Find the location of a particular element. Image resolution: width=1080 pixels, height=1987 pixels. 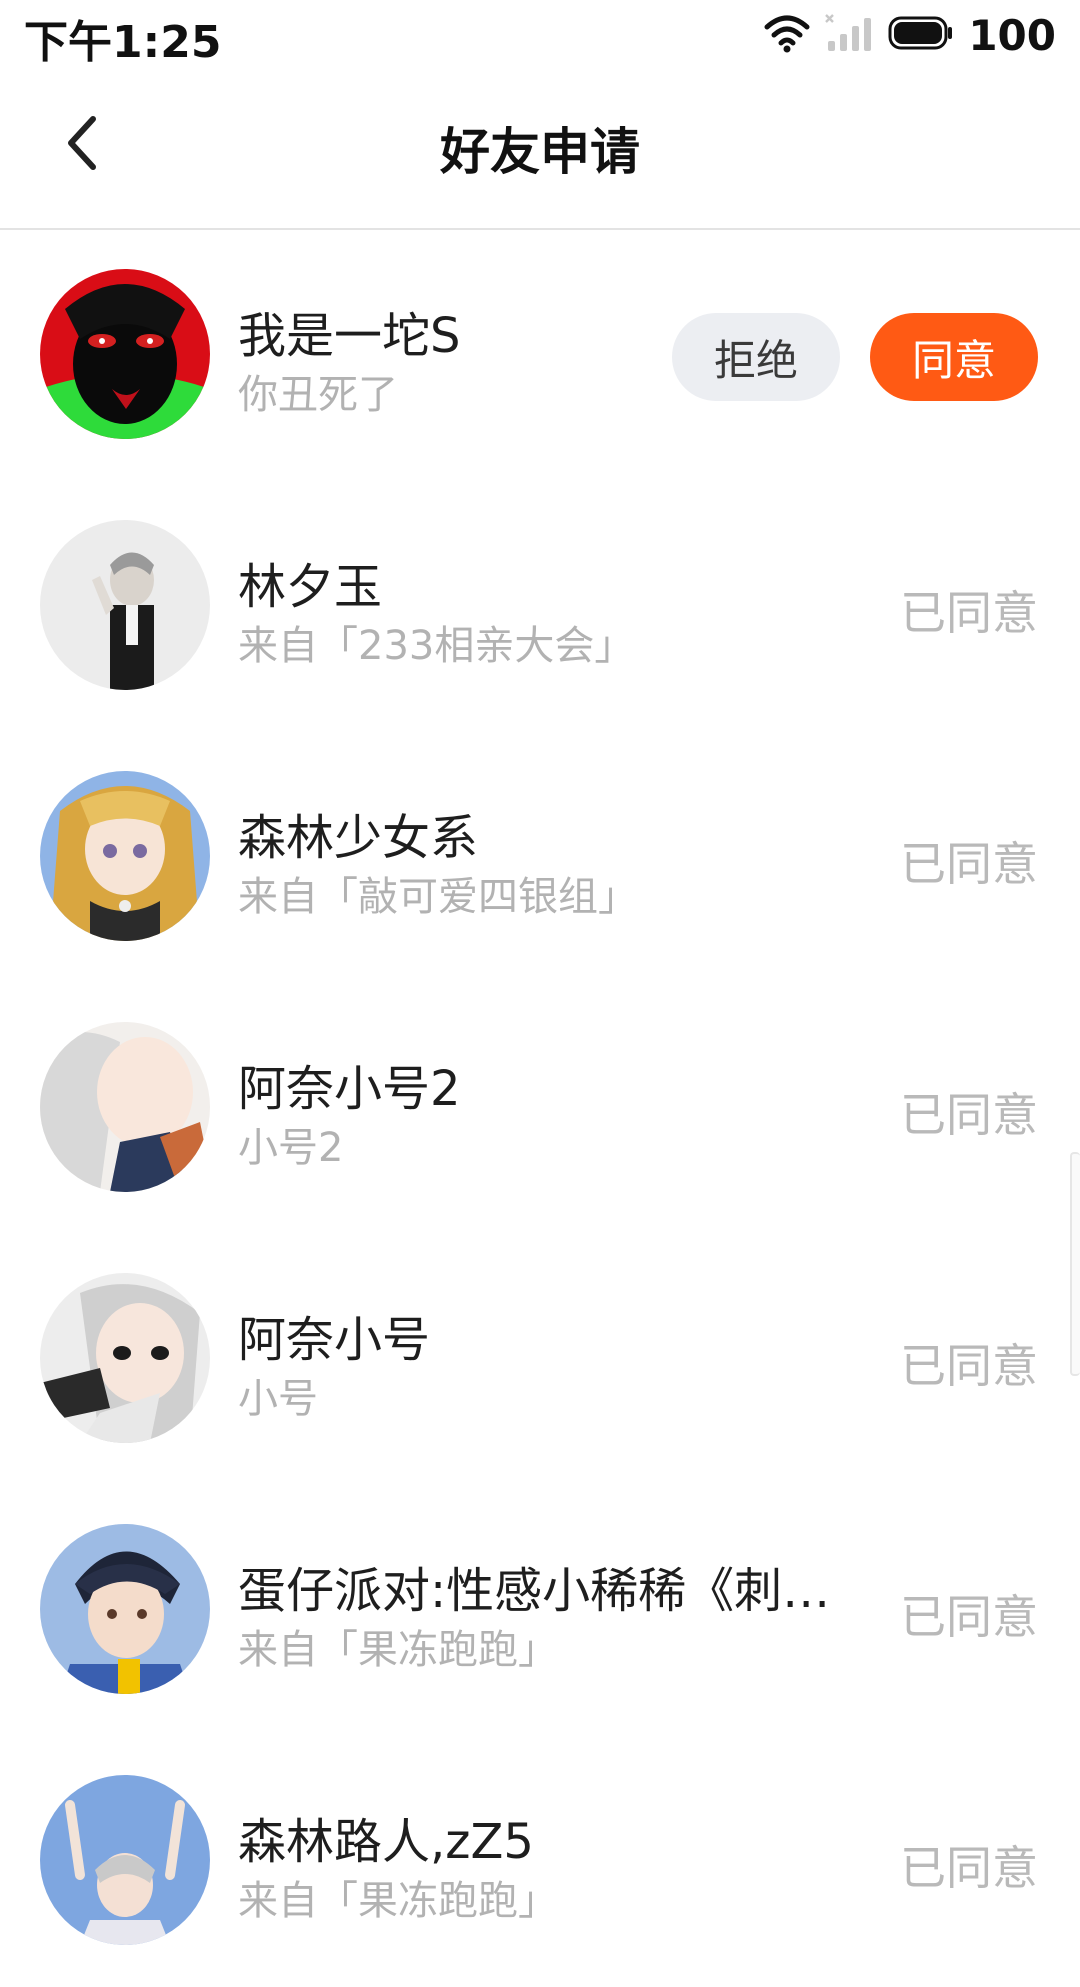

requester-name: 森林少女系 is located at coordinates (358, 838).